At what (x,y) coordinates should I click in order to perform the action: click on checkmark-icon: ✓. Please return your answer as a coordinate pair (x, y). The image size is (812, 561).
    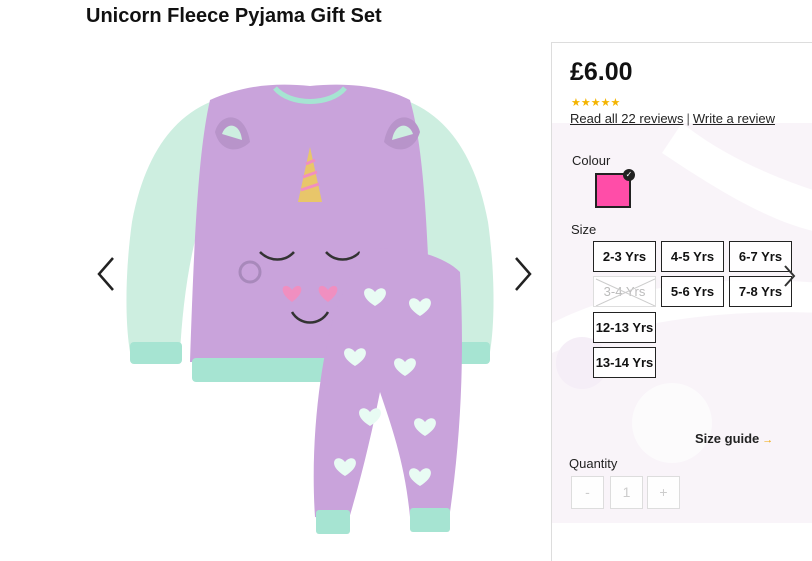
    Looking at the image, I should click on (629, 175).